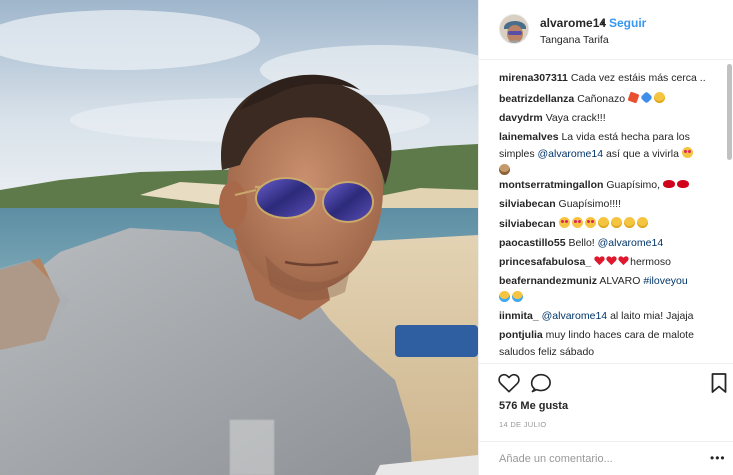  Describe the element at coordinates (633, 97) in the screenshot. I see `boom-emoji-icon` at that location.